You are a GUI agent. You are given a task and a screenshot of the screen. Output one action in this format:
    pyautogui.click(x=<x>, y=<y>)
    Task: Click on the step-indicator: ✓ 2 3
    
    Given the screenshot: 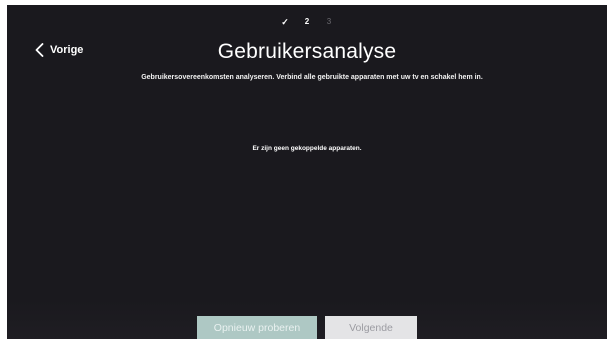 What is the action you would take?
    pyautogui.click(x=307, y=22)
    